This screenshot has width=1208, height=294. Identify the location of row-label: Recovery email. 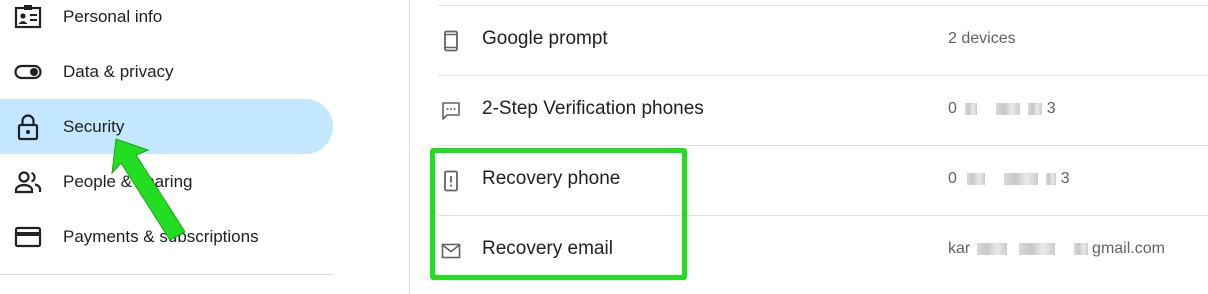
(547, 248).